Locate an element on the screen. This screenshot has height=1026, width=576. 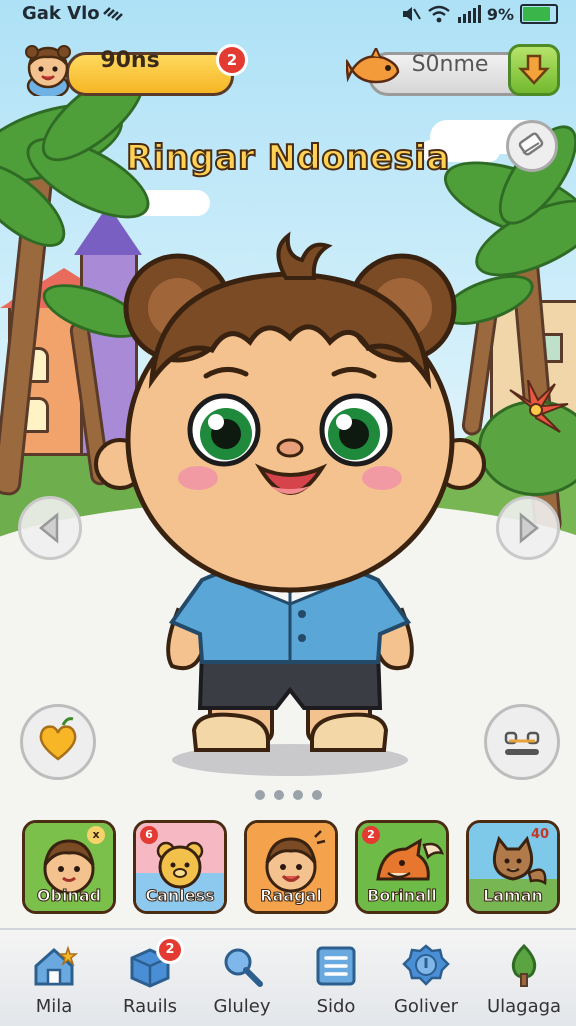
tab-goliver: Goliver is located at coordinates (426, 979).